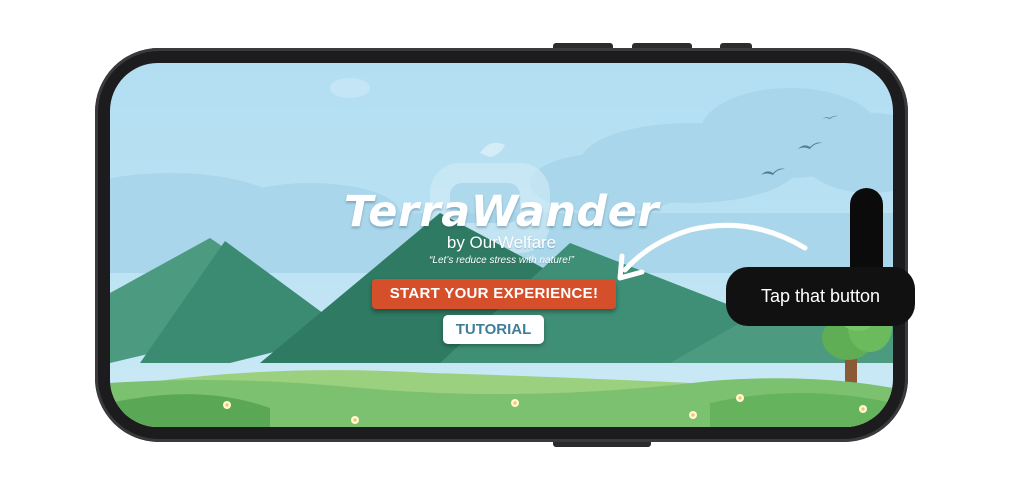  I want to click on tutorial-button: TUTORIAL, so click(493, 329).